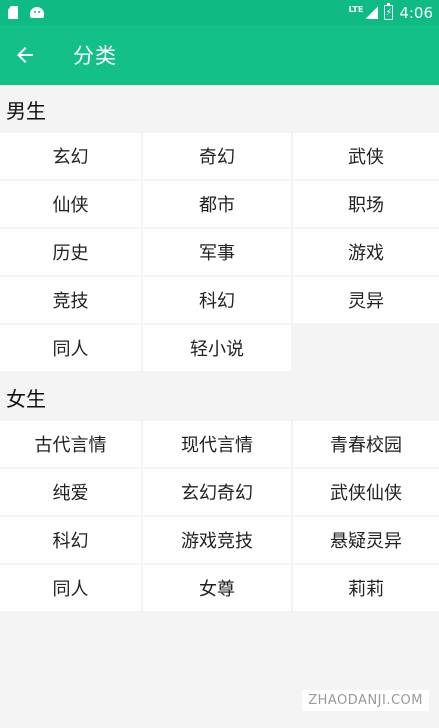  I want to click on app-bar: 分类, so click(219, 55).